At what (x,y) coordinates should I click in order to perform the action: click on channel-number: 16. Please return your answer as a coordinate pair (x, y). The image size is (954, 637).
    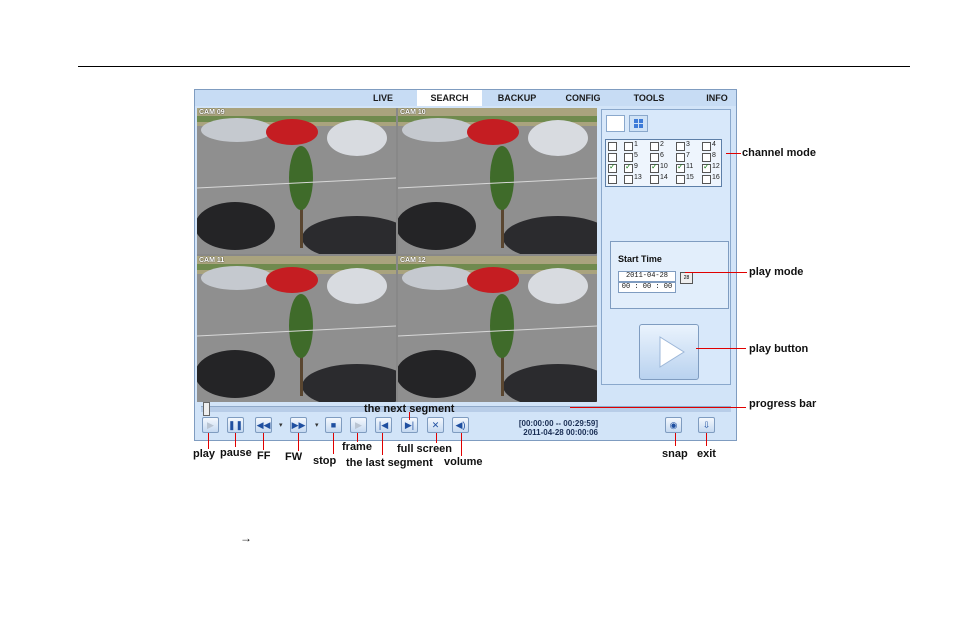
    Looking at the image, I should click on (716, 177).